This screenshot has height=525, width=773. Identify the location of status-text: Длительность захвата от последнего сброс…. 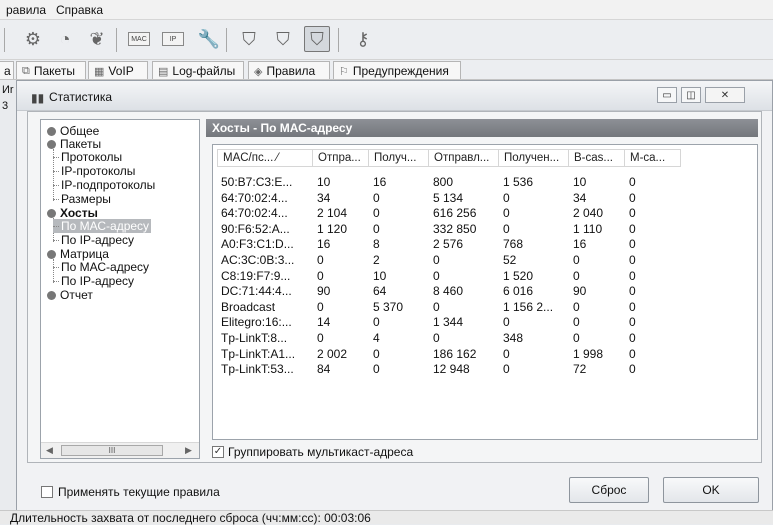
(190, 518).